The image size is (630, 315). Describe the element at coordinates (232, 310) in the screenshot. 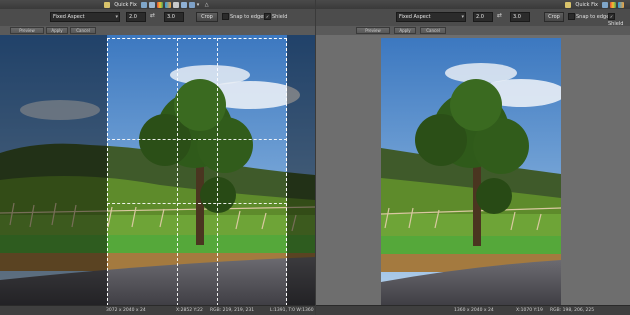

I see `status-rgb: RGB: 219, 219, 231` at that location.